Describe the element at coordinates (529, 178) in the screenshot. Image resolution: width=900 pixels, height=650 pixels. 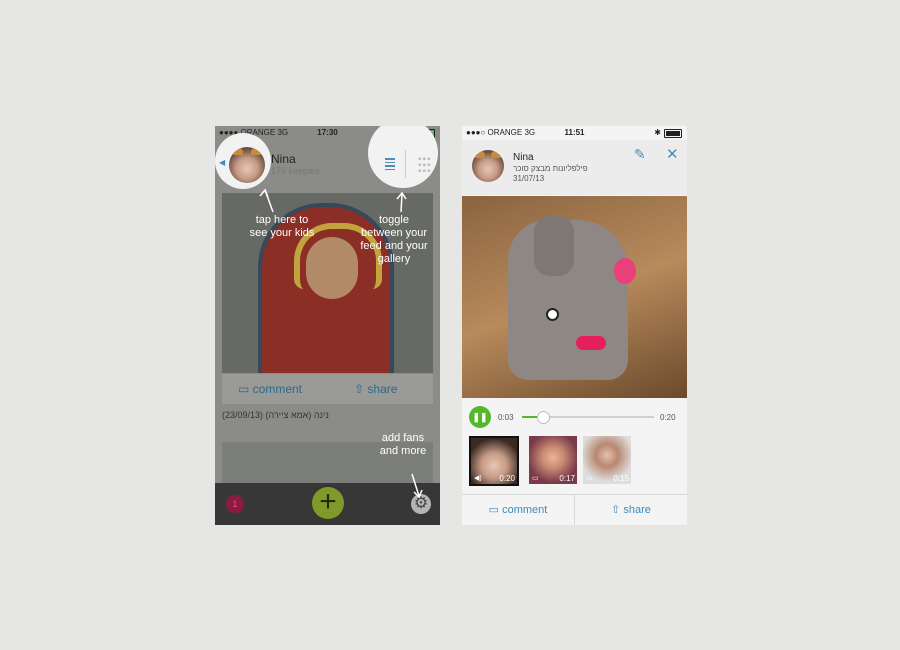
I see `post-date: 31/07/13` at that location.